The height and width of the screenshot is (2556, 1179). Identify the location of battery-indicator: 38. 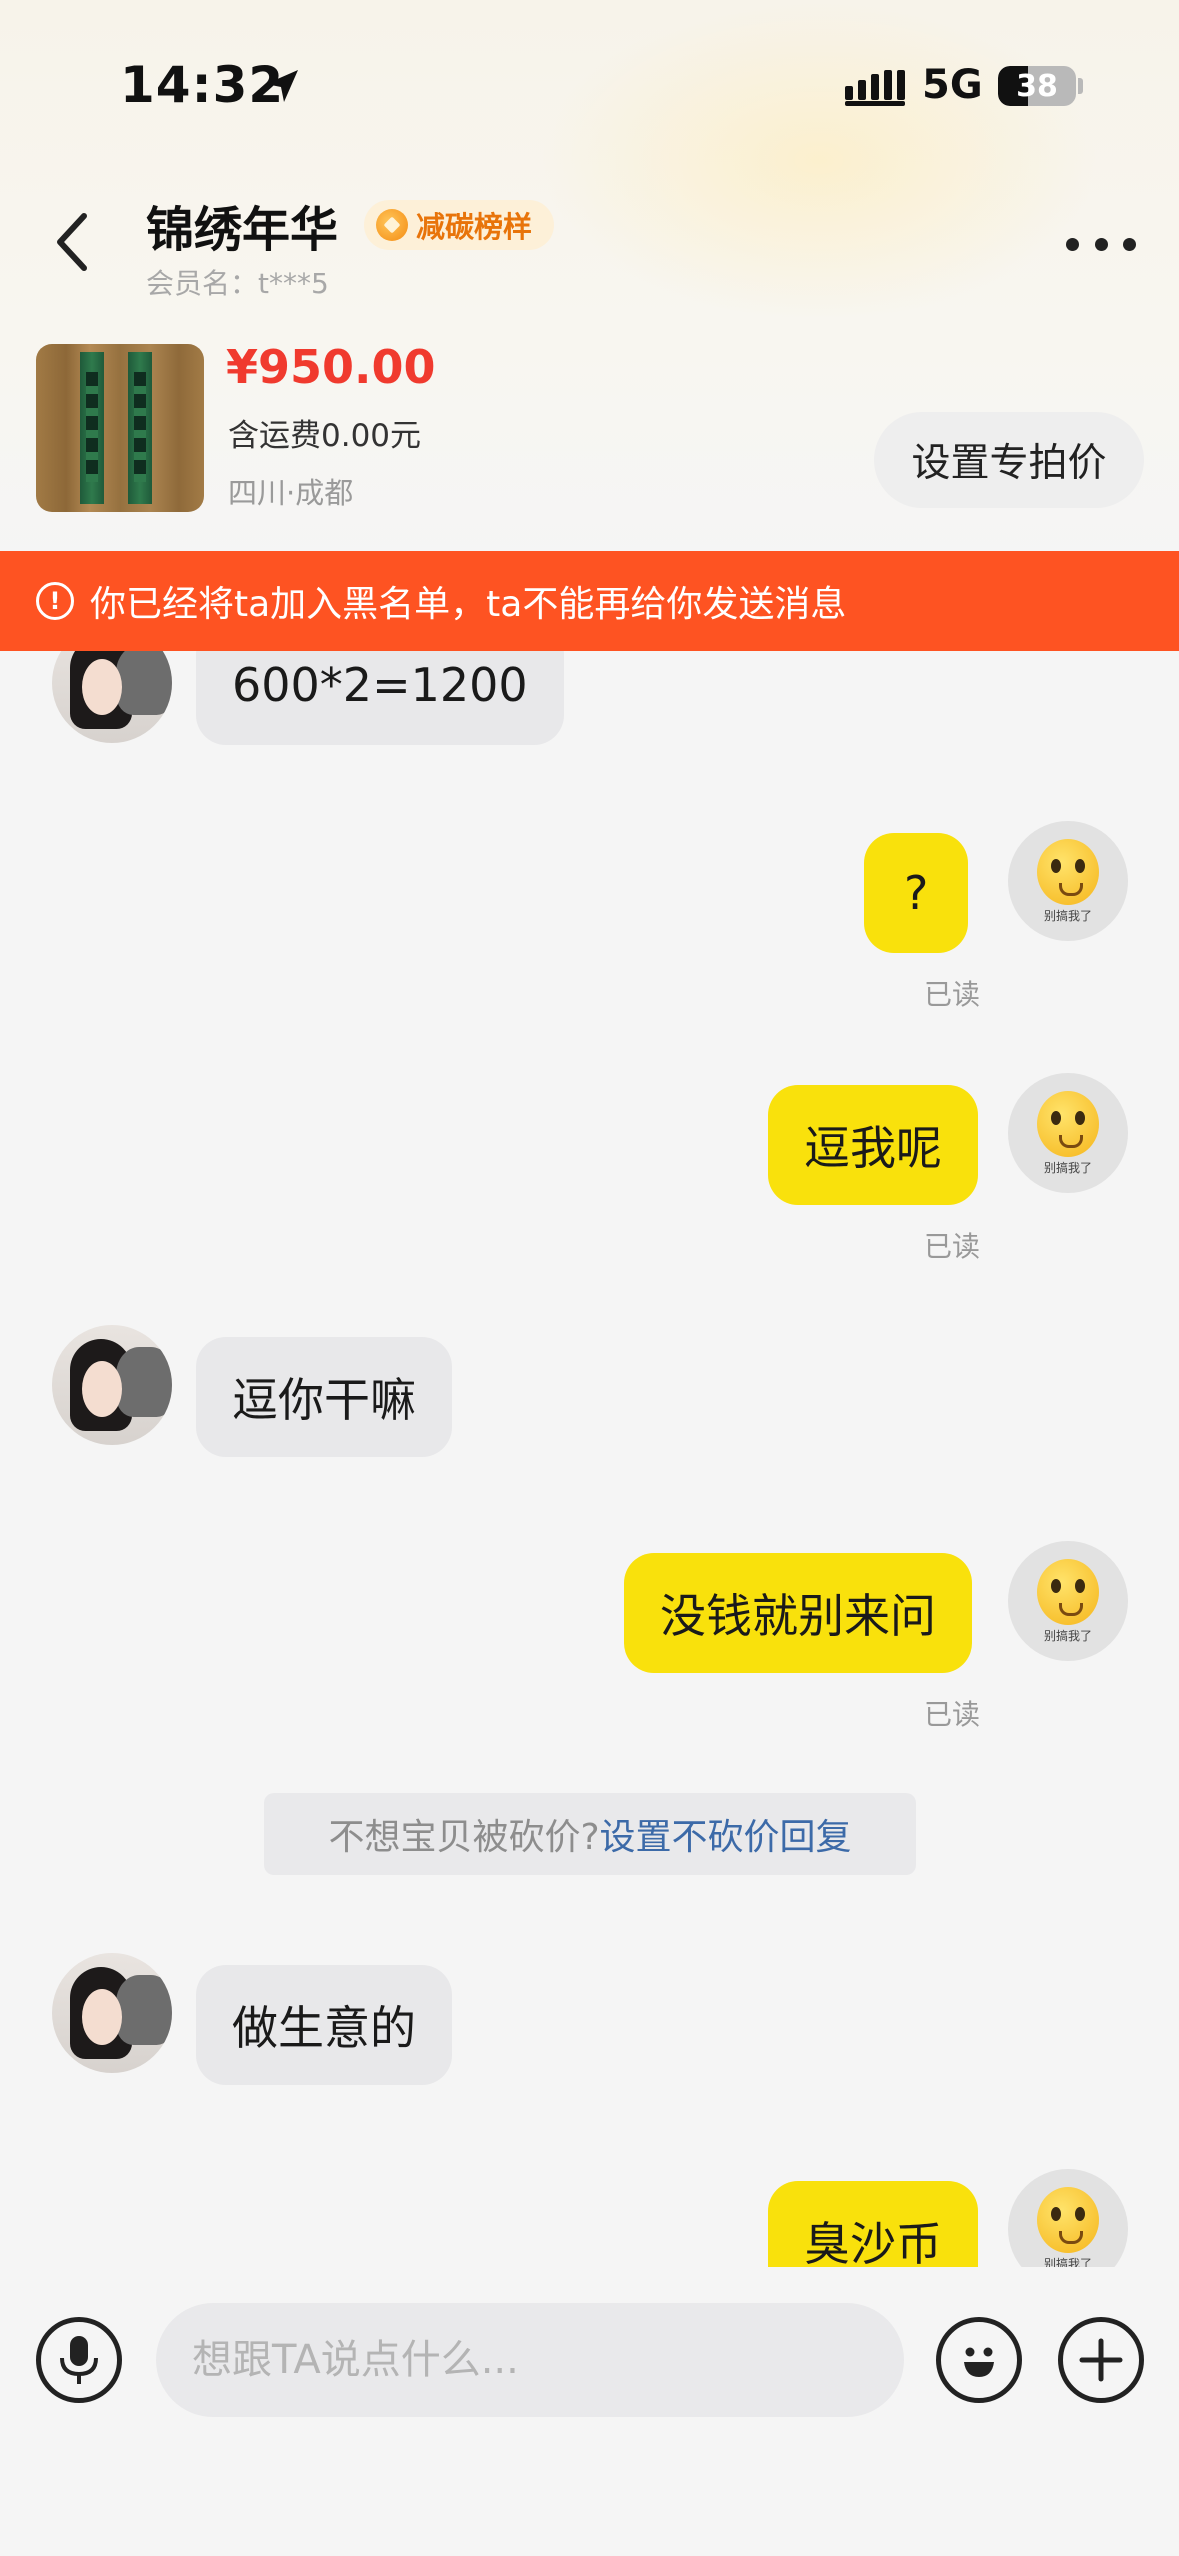
(1037, 86).